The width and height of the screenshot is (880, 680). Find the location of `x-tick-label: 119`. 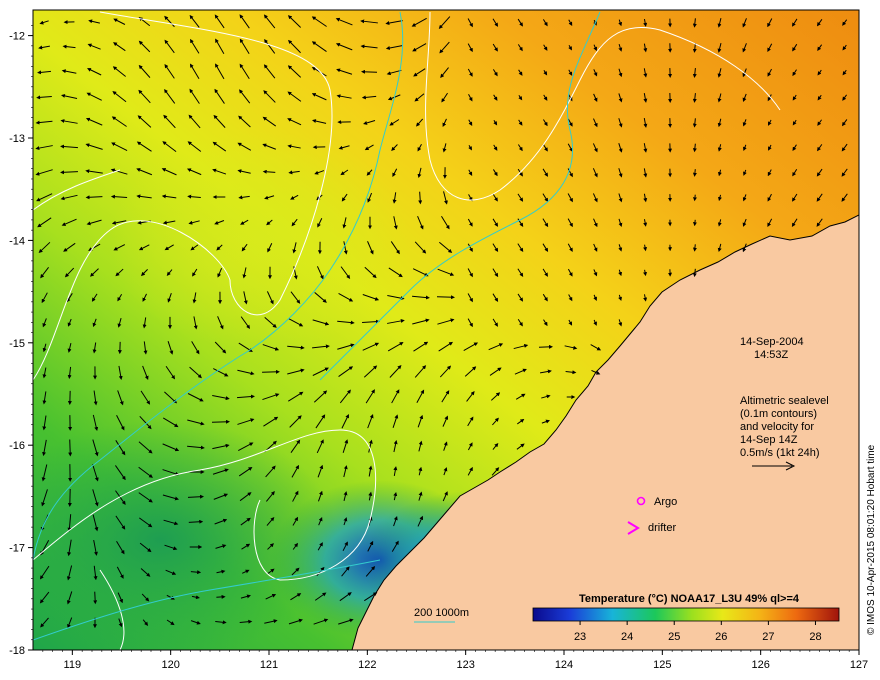

x-tick-label: 119 is located at coordinates (73, 665).